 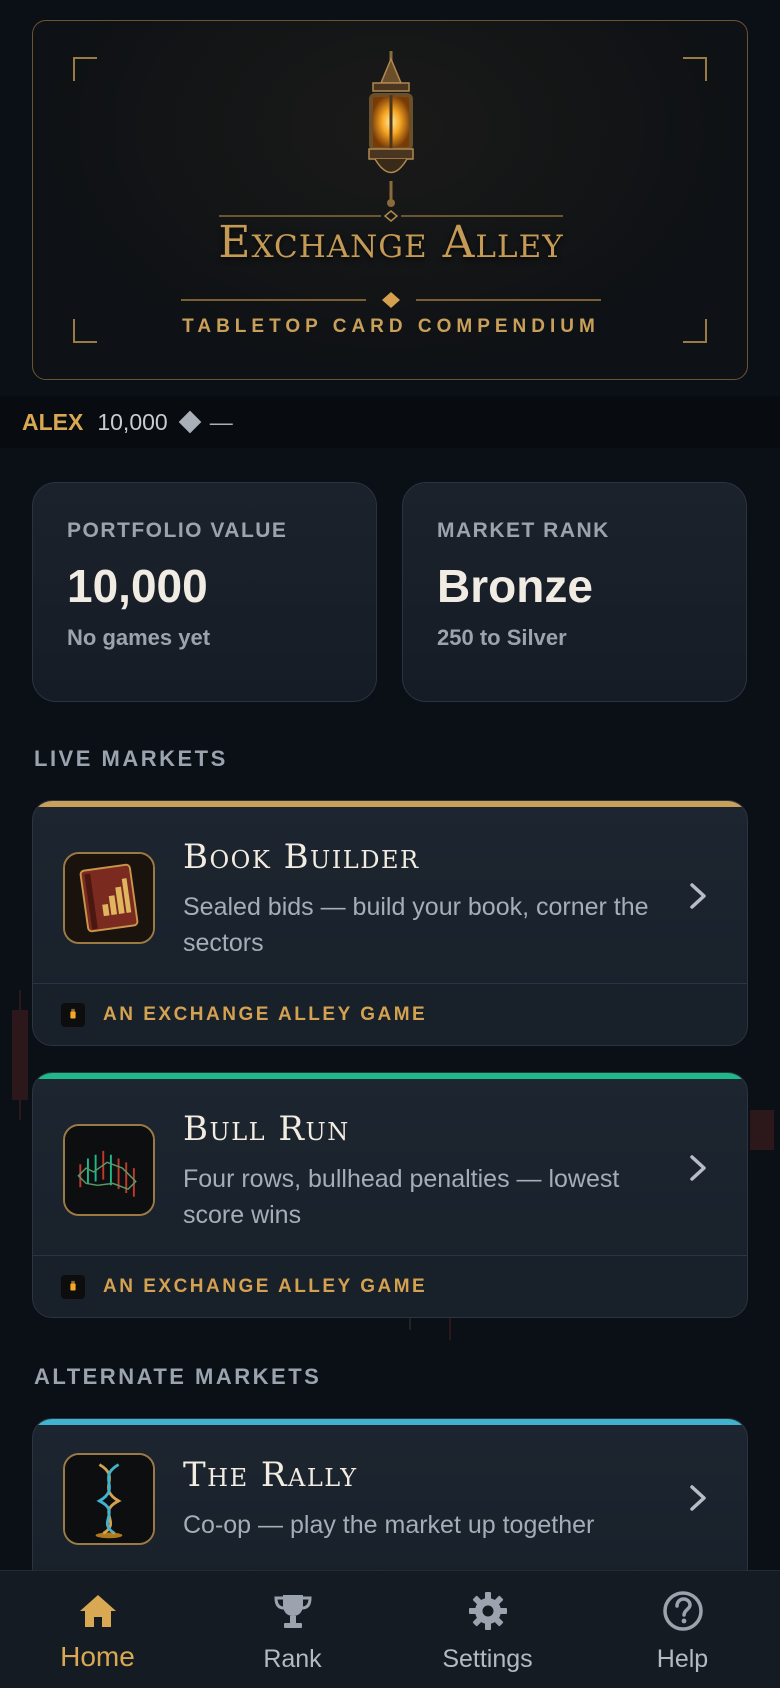 What do you see at coordinates (177, 530) in the screenshot?
I see `stat-label: PORTFOLIO VALUE` at bounding box center [177, 530].